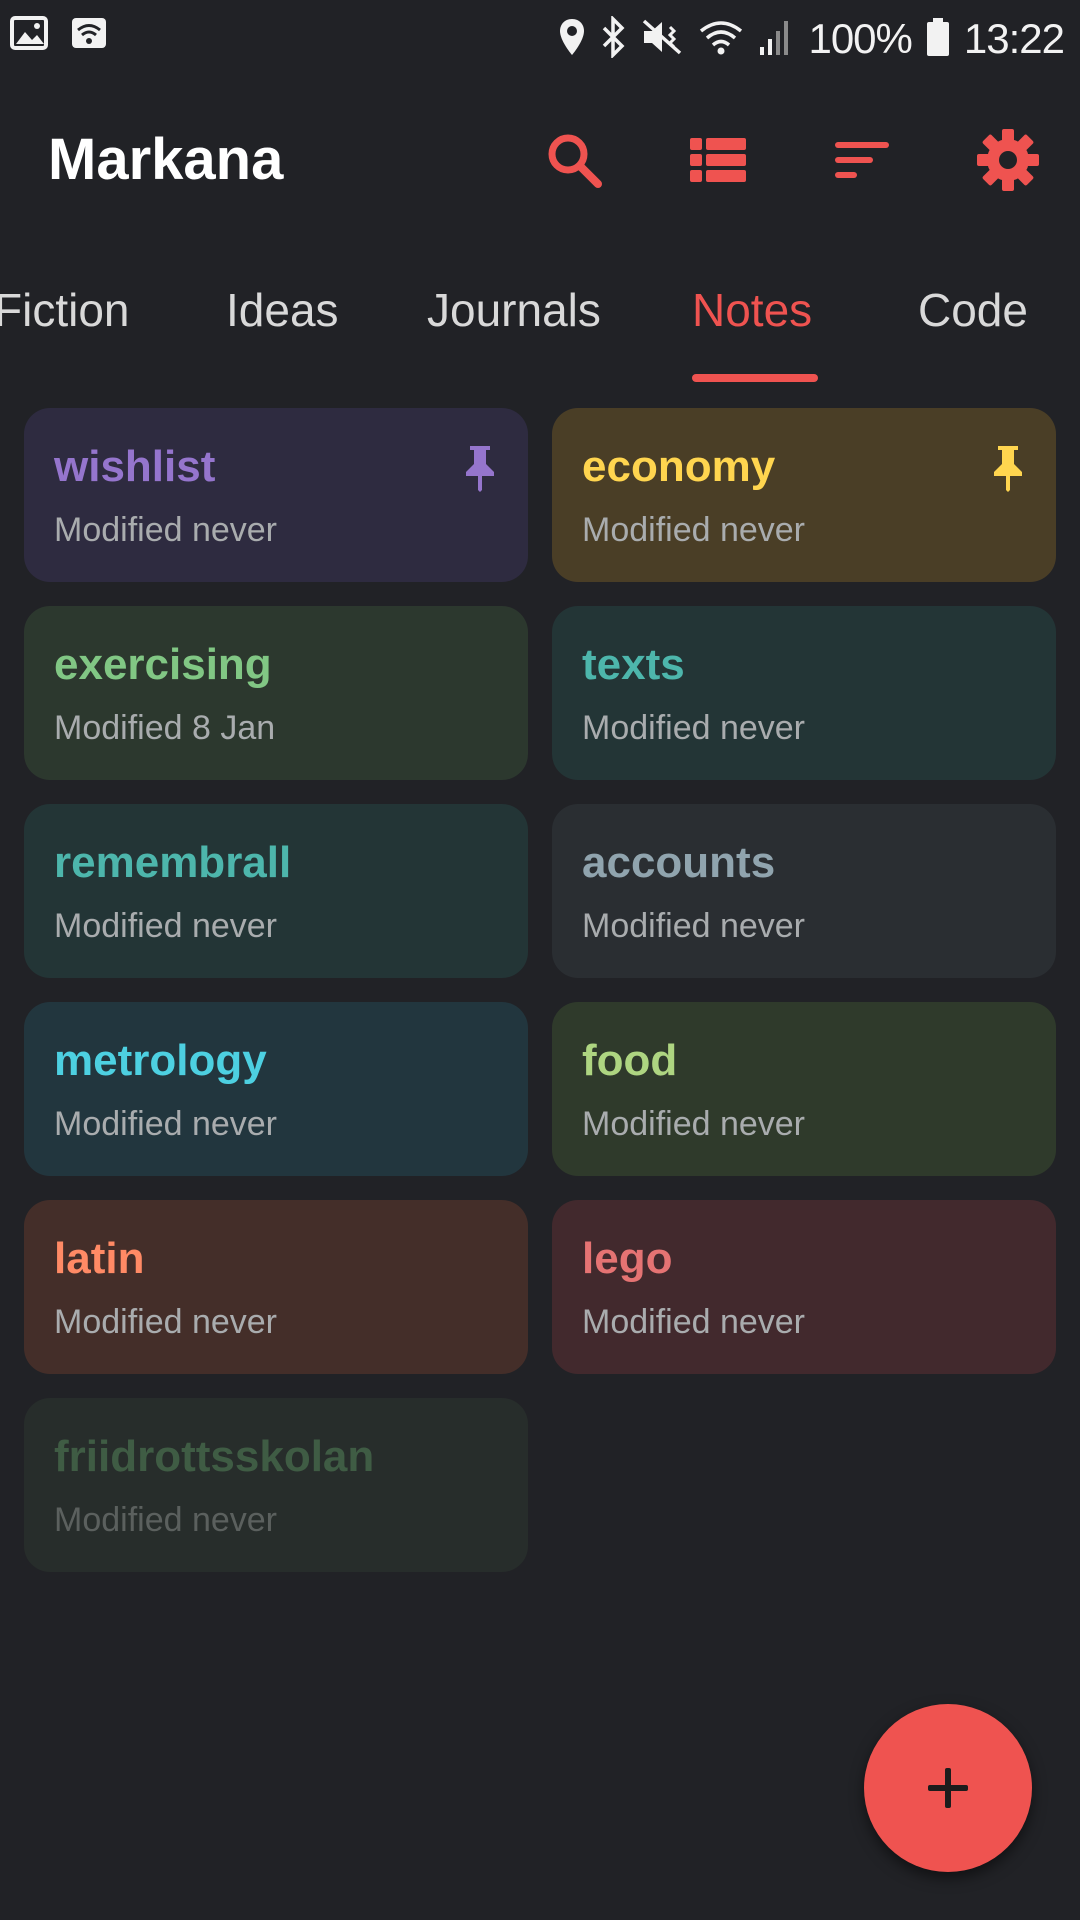 The image size is (1080, 1920). I want to click on app-bar: Markana, so click(540, 160).